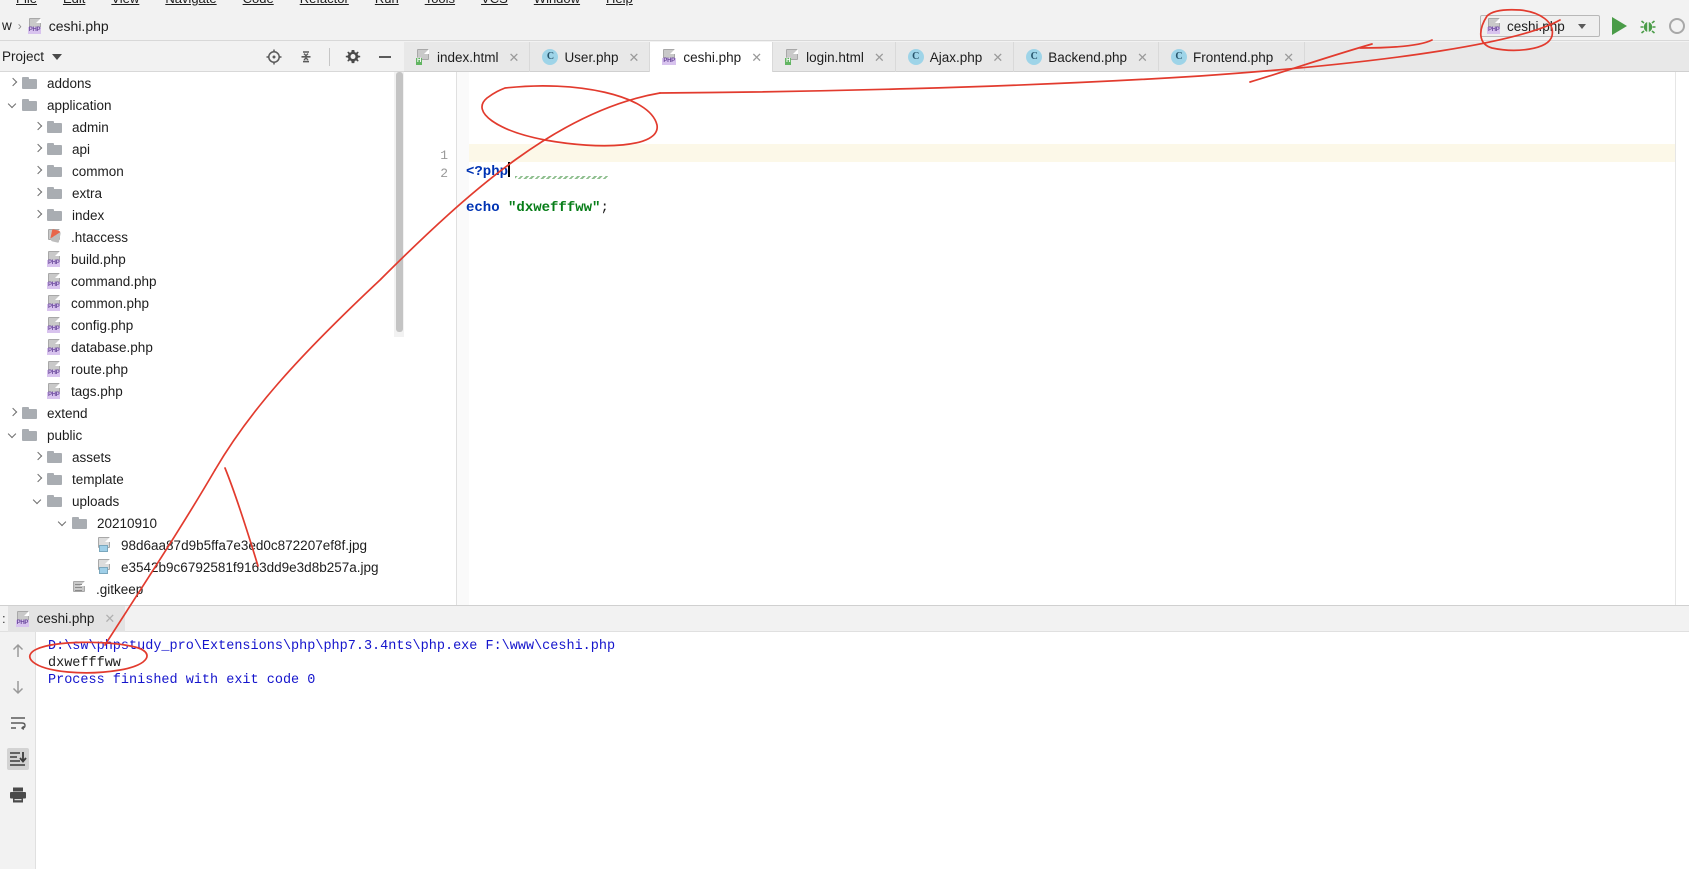 This screenshot has height=869, width=1689. What do you see at coordinates (74, 3) in the screenshot?
I see `menu-item-edit: Edit` at bounding box center [74, 3].